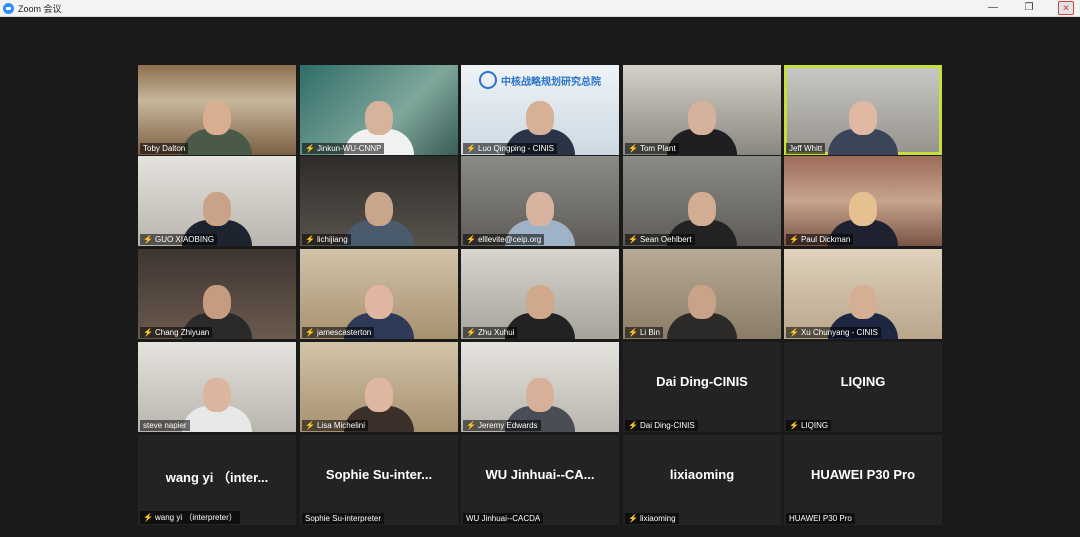  What do you see at coordinates (702, 381) in the screenshot?
I see `participant-display-name: Dai Ding-CINIS` at bounding box center [702, 381].